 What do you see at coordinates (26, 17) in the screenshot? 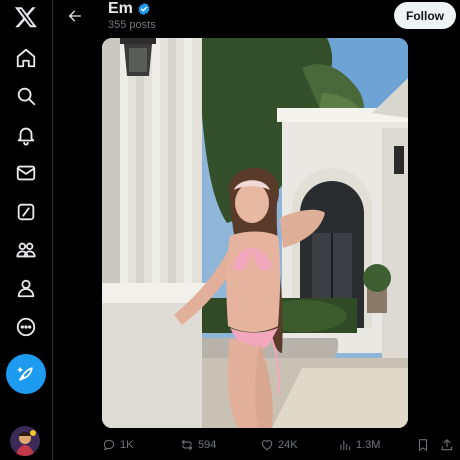
I see `x-logo-icon` at bounding box center [26, 17].